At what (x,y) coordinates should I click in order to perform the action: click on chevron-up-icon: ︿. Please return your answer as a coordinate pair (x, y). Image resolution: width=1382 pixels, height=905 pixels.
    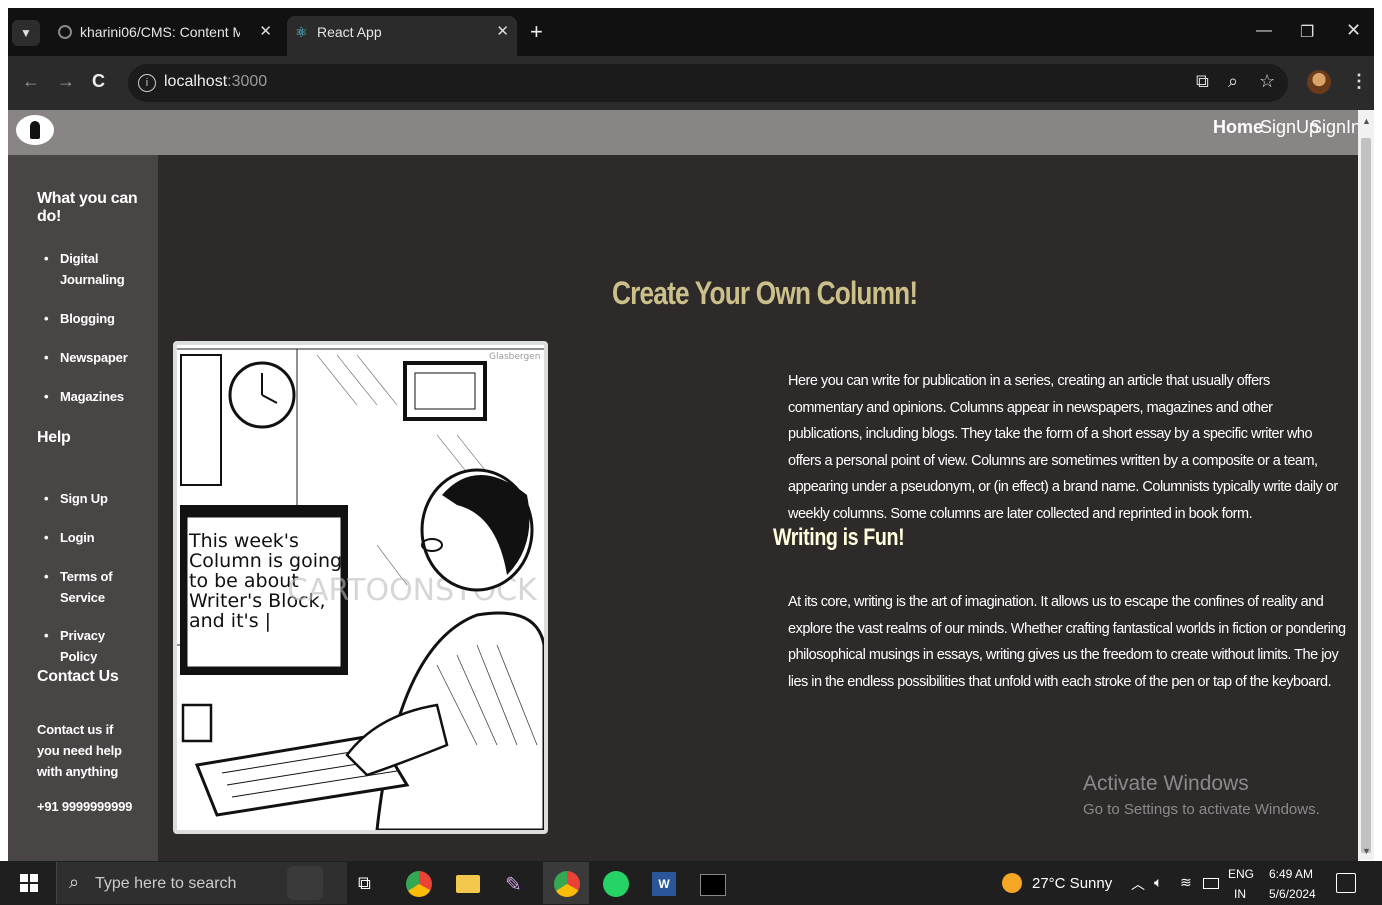
    Looking at the image, I should click on (1138, 884).